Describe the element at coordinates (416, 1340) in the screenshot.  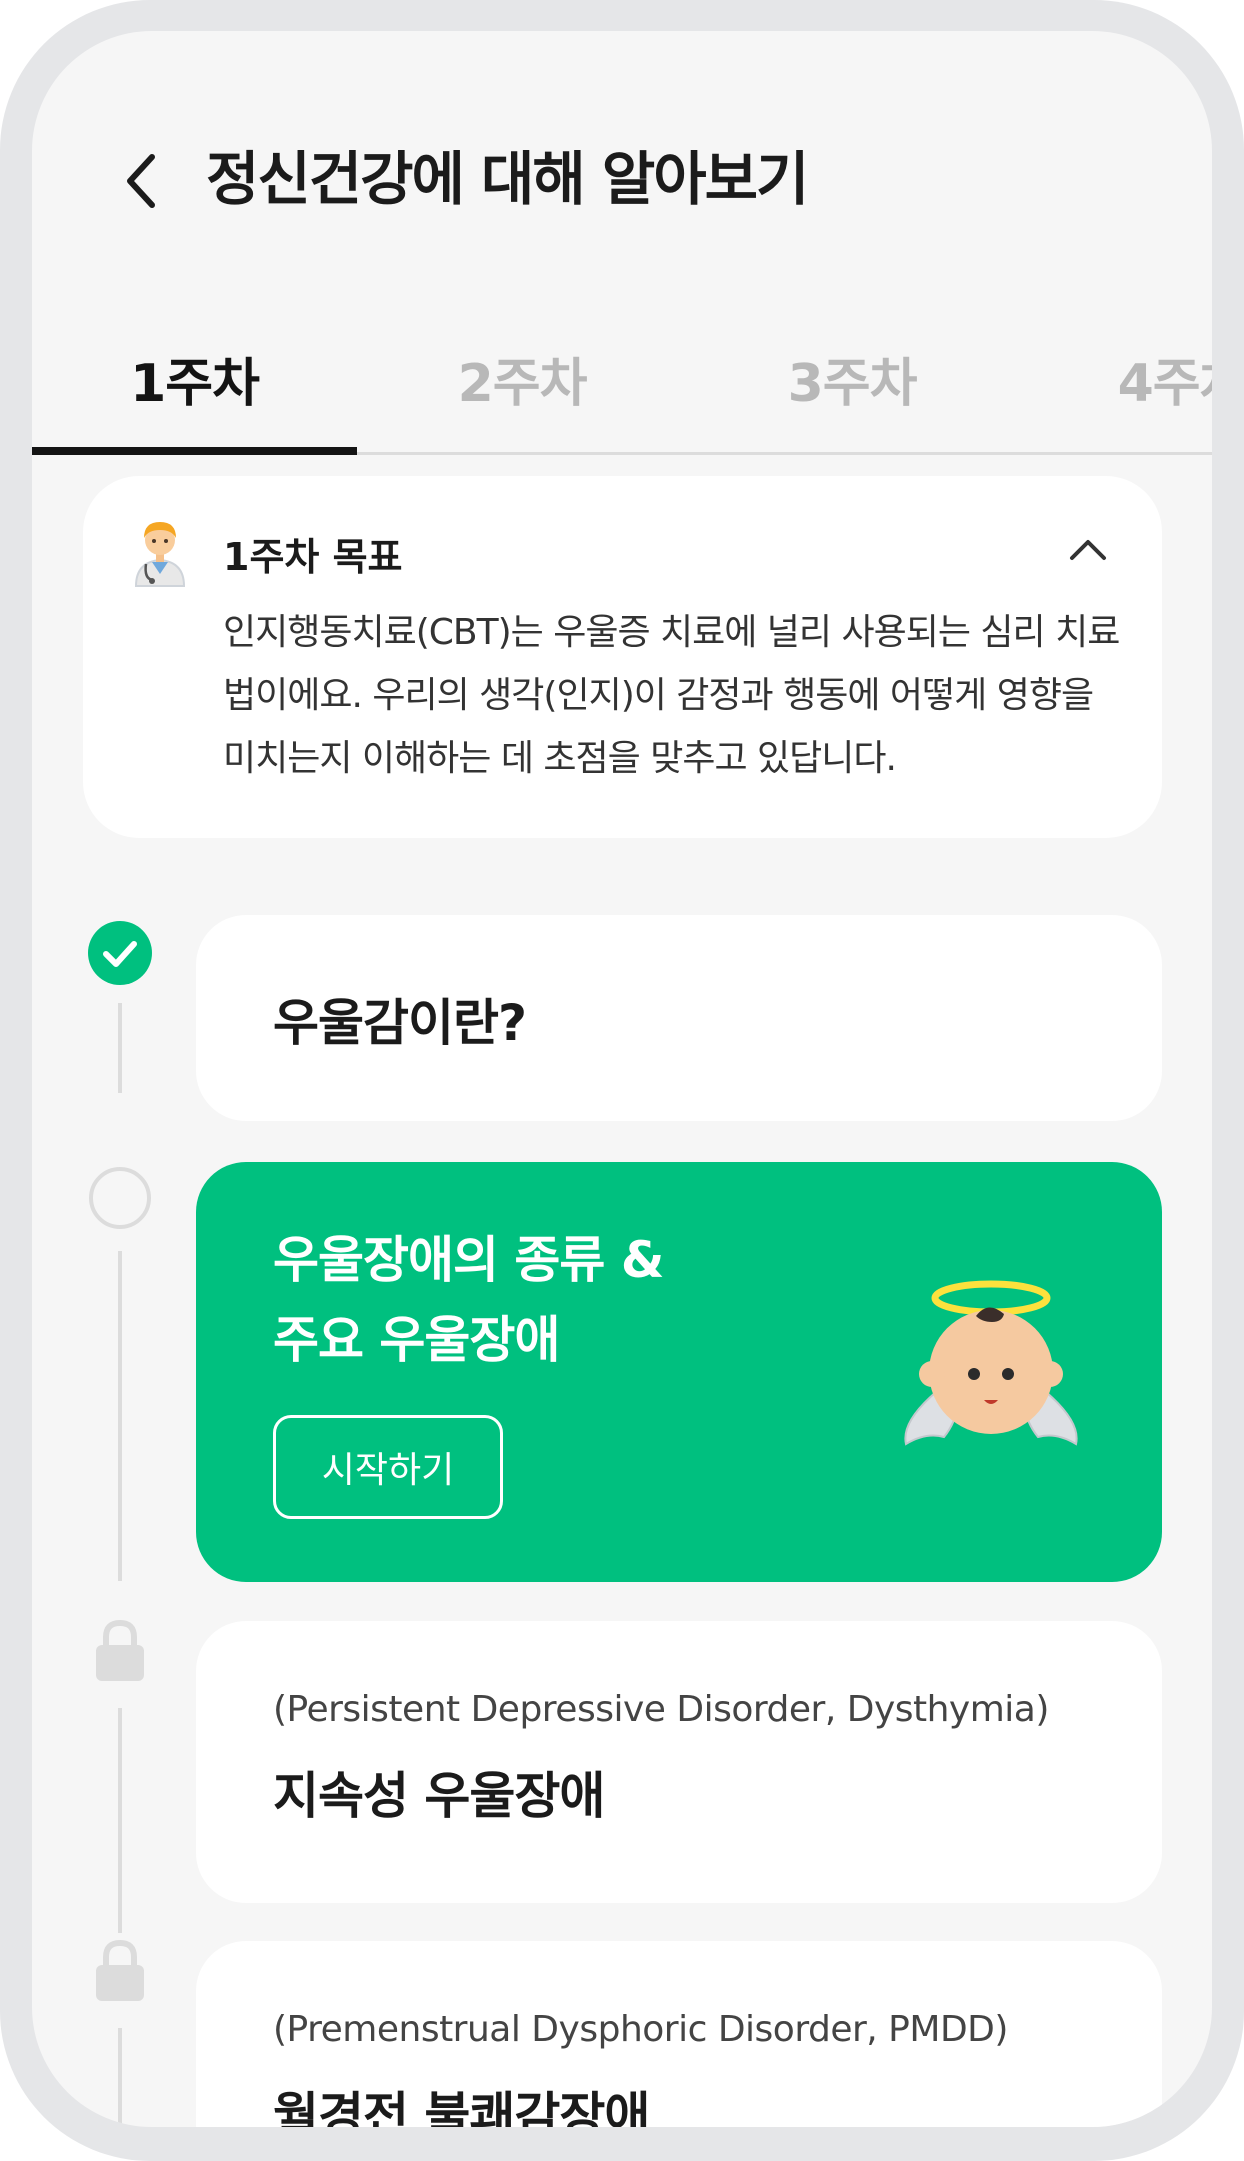
I see `lesson-title-line-2: 주요 우울장애` at that location.